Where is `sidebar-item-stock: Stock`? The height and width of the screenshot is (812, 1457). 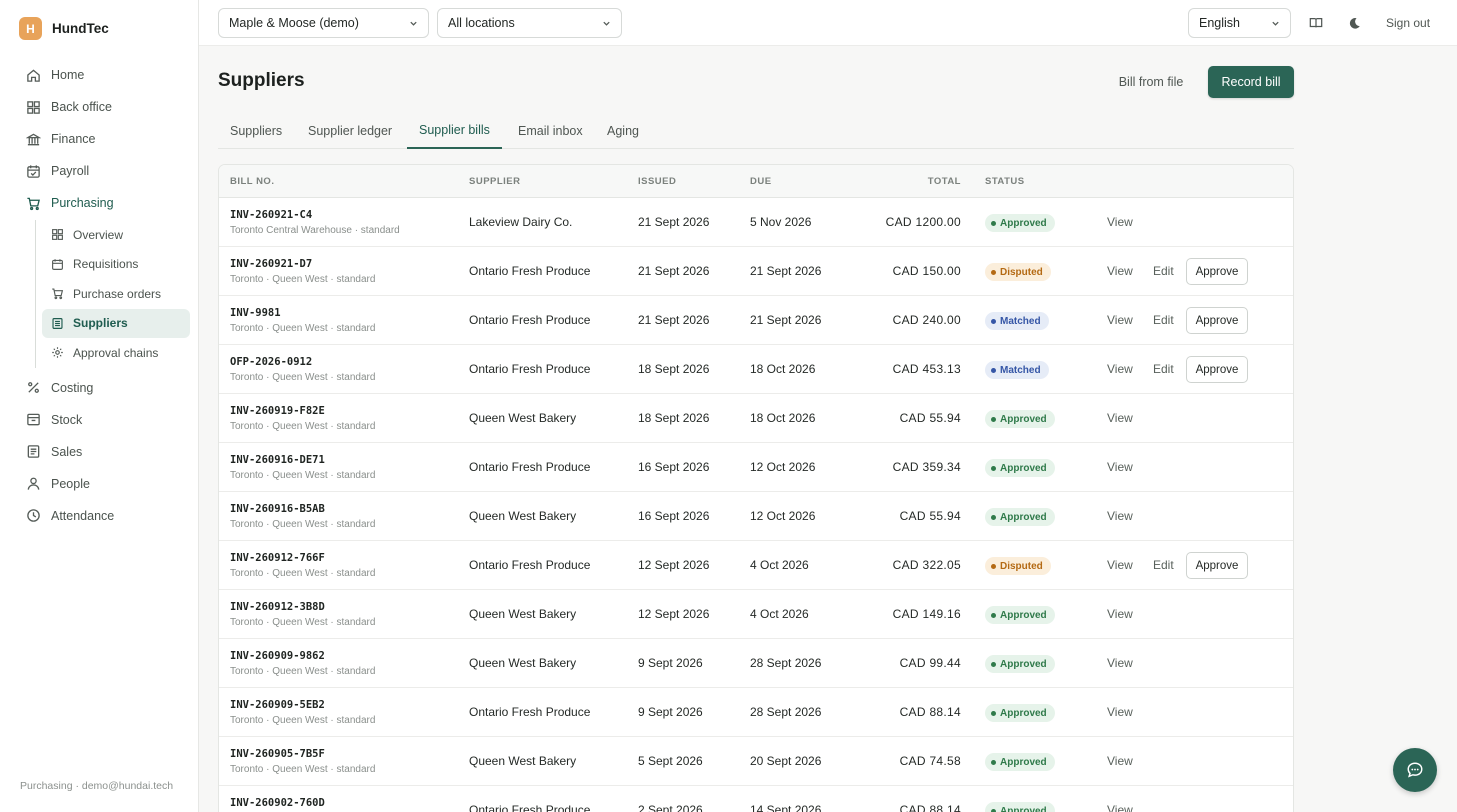 sidebar-item-stock: Stock is located at coordinates (104, 420).